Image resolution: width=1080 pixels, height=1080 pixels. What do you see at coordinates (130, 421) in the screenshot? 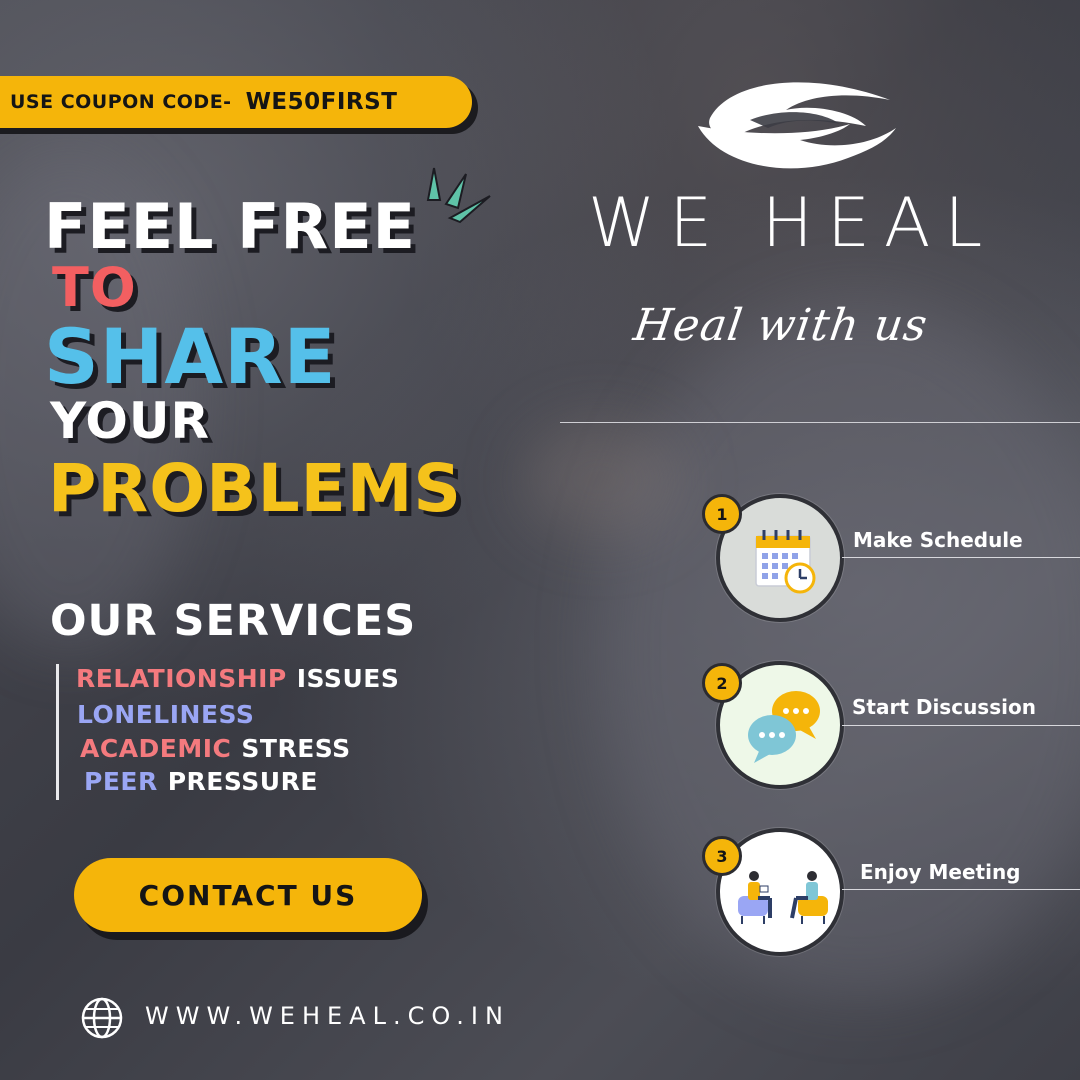
I see `headline-line-4: YOUR` at bounding box center [130, 421].